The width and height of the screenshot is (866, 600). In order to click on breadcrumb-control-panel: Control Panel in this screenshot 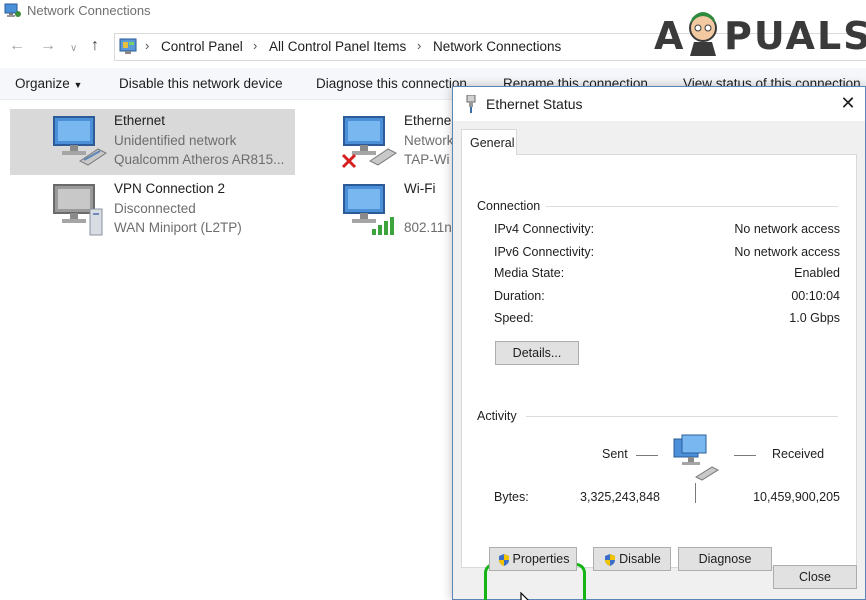, I will do `click(202, 46)`.